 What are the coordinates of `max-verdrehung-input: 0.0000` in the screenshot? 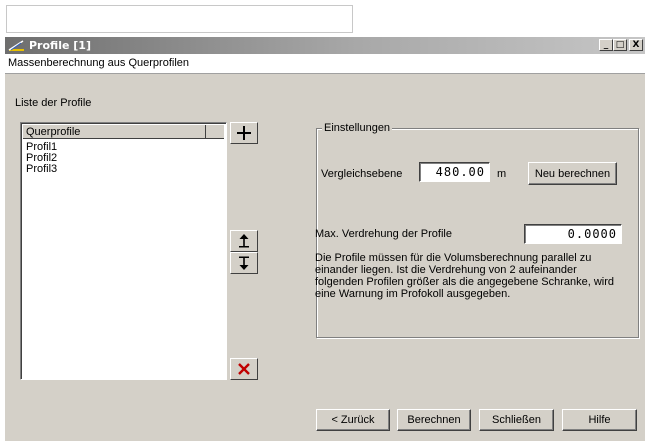 It's located at (573, 234).